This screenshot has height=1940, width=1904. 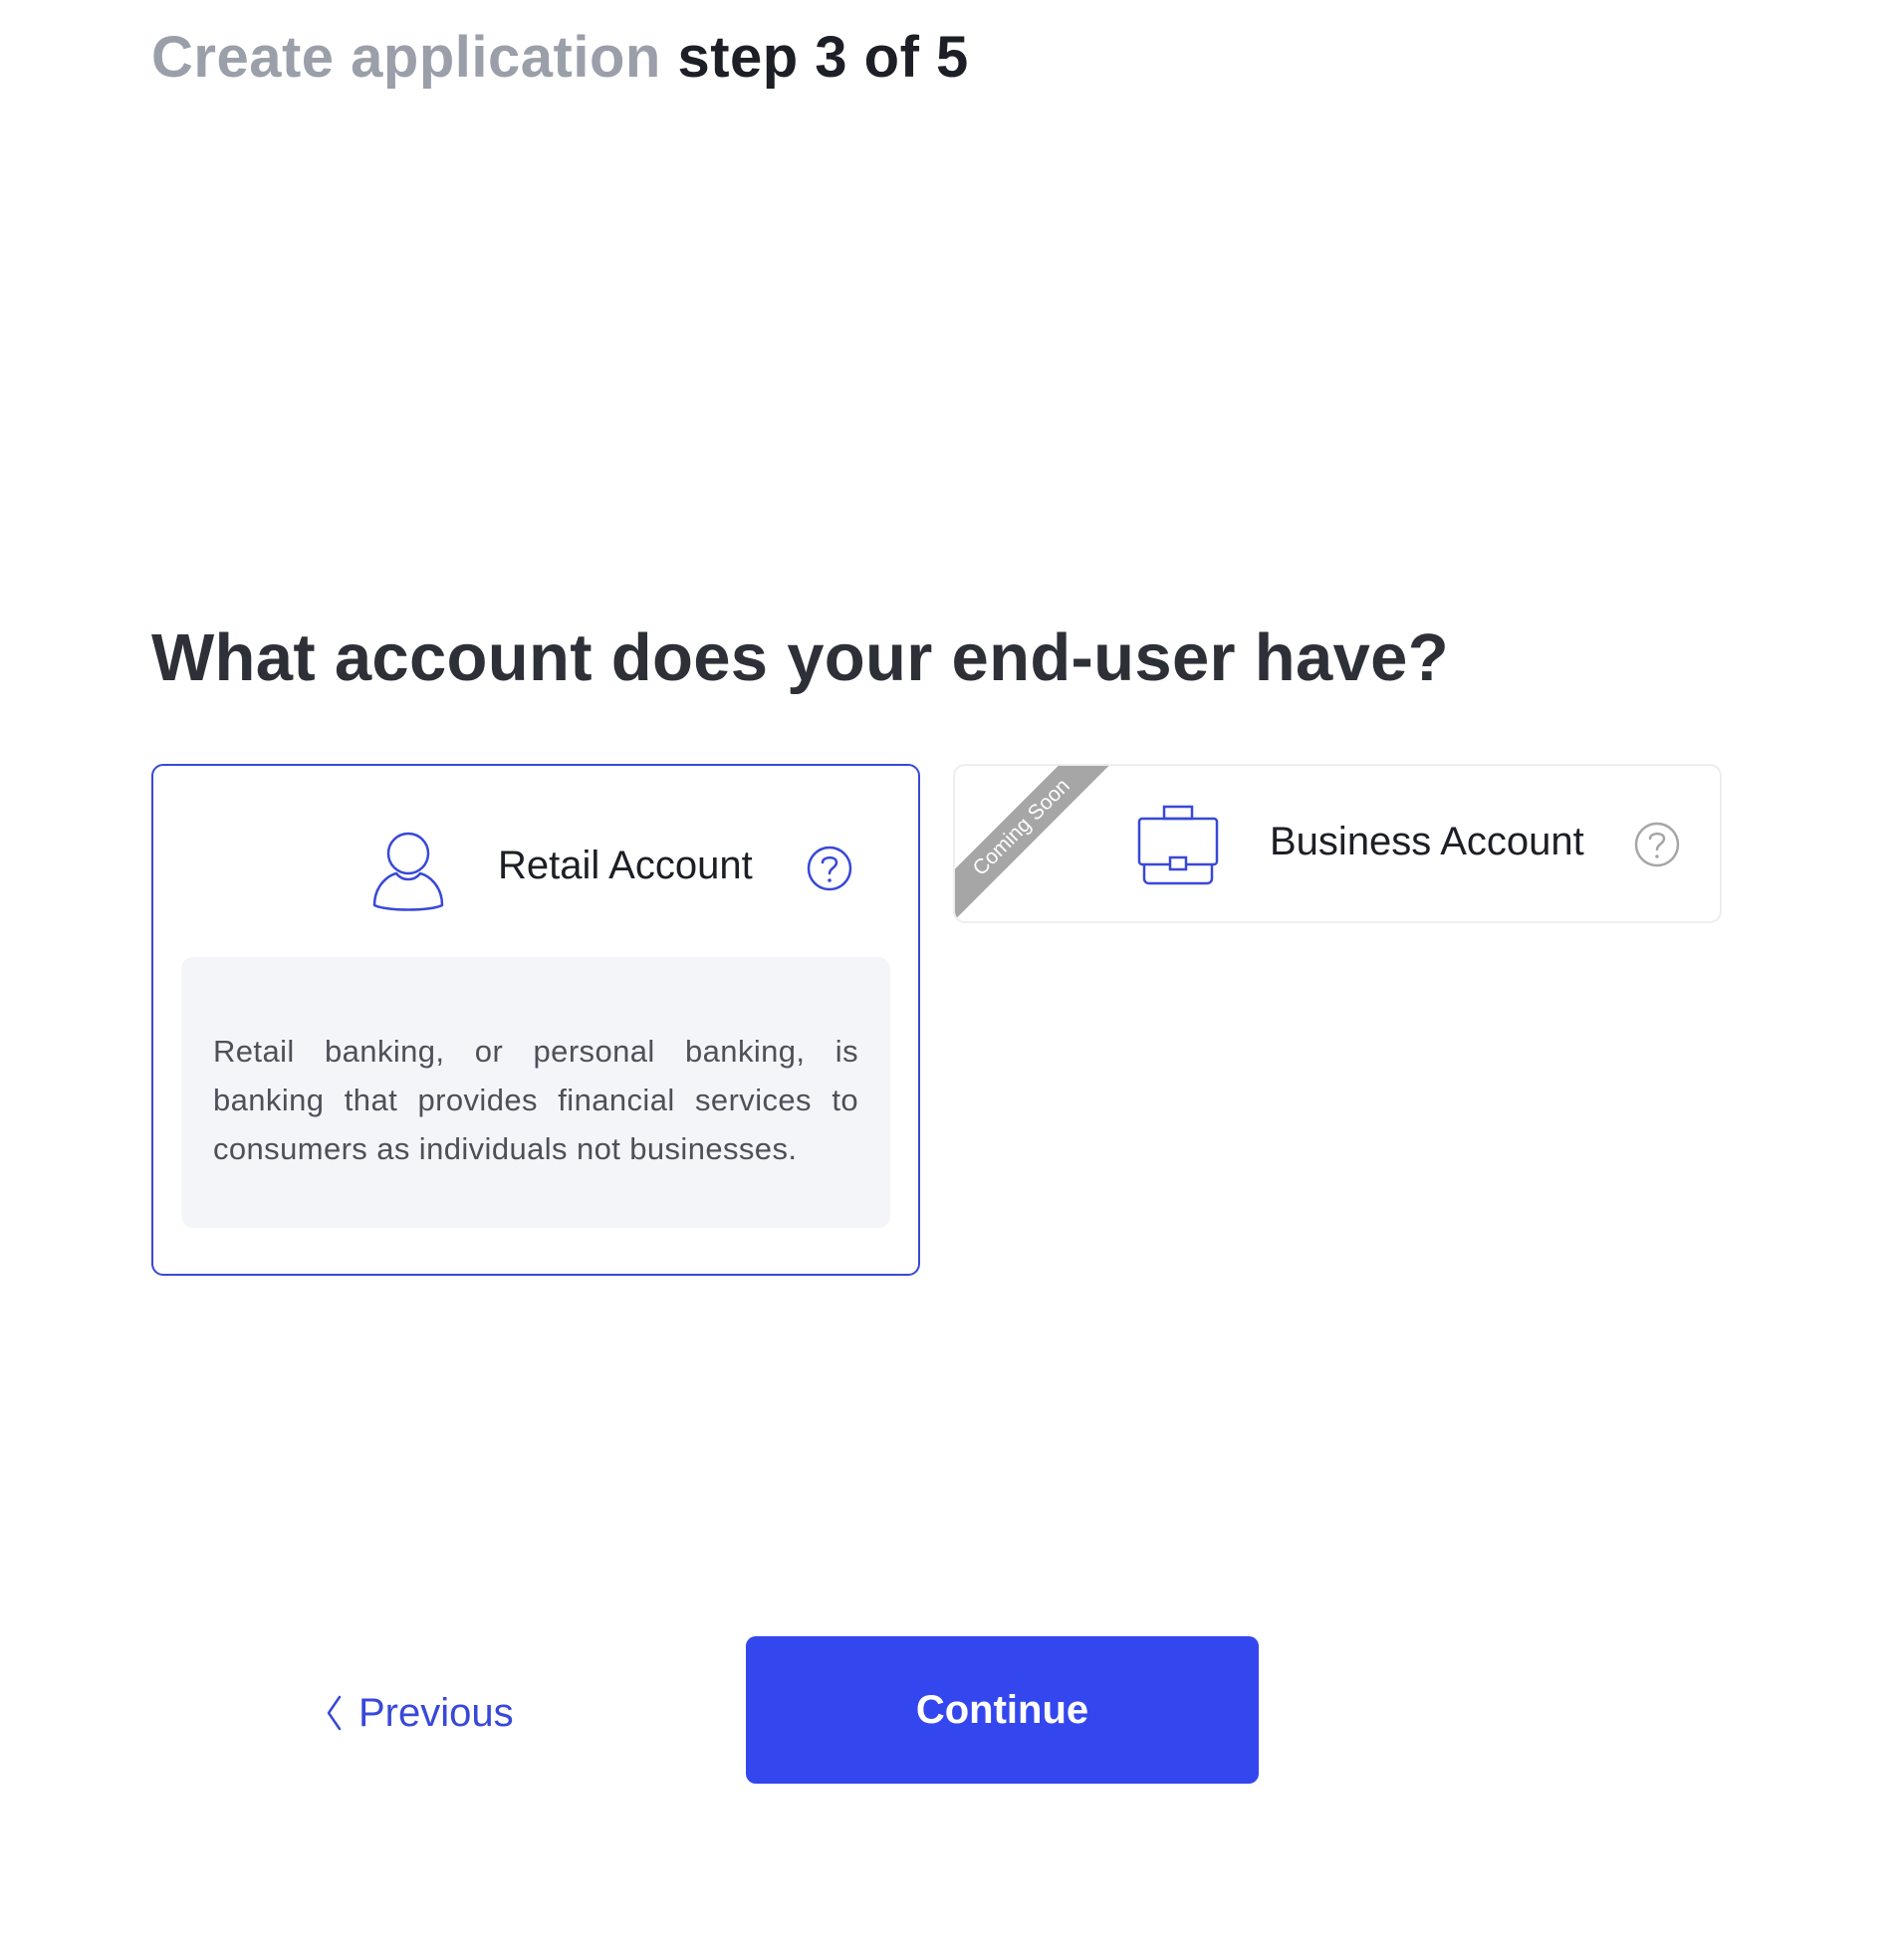 I want to click on coming-soon-ribbon: Coming Soon, so click(x=1039, y=844).